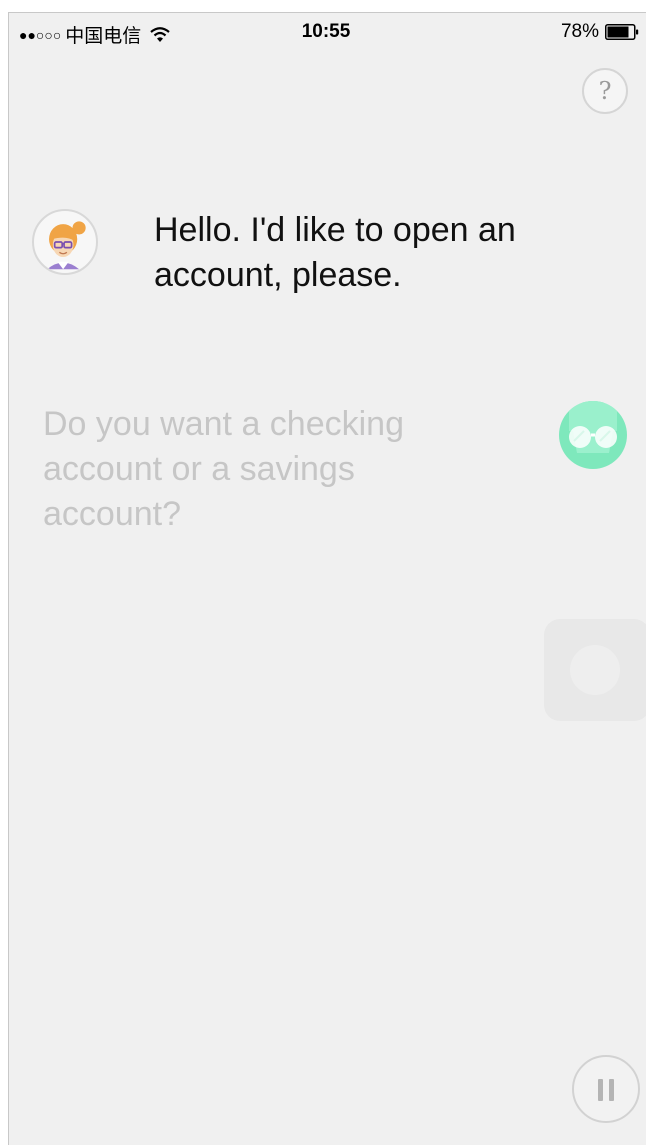 The width and height of the screenshot is (646, 1145). What do you see at coordinates (579, 31) in the screenshot?
I see `battery-percent: 78%` at bounding box center [579, 31].